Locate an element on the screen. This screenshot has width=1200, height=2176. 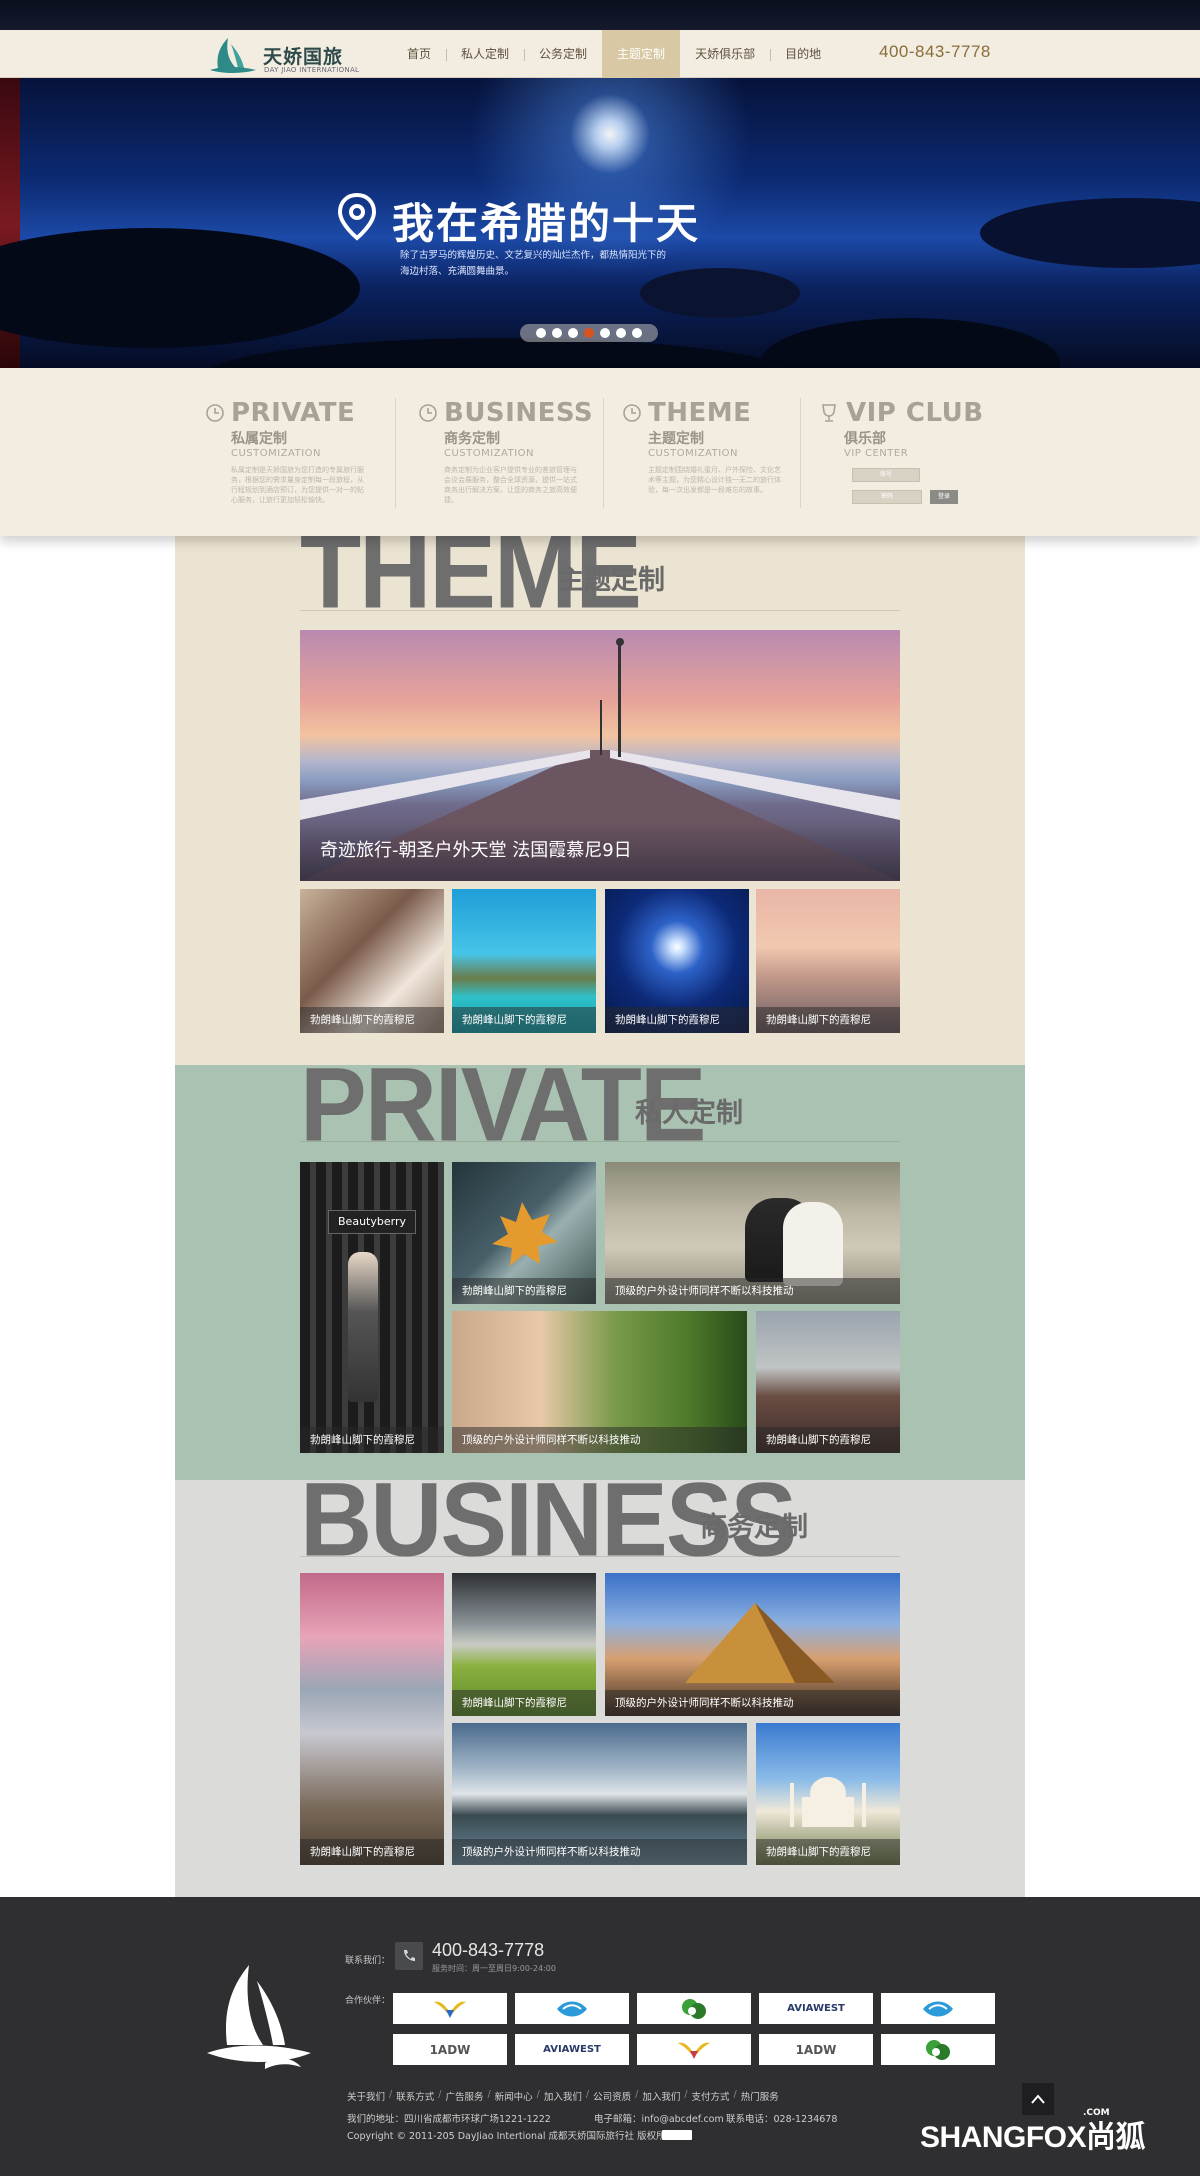
footer-link: 支付方式 is located at coordinates (711, 2096).